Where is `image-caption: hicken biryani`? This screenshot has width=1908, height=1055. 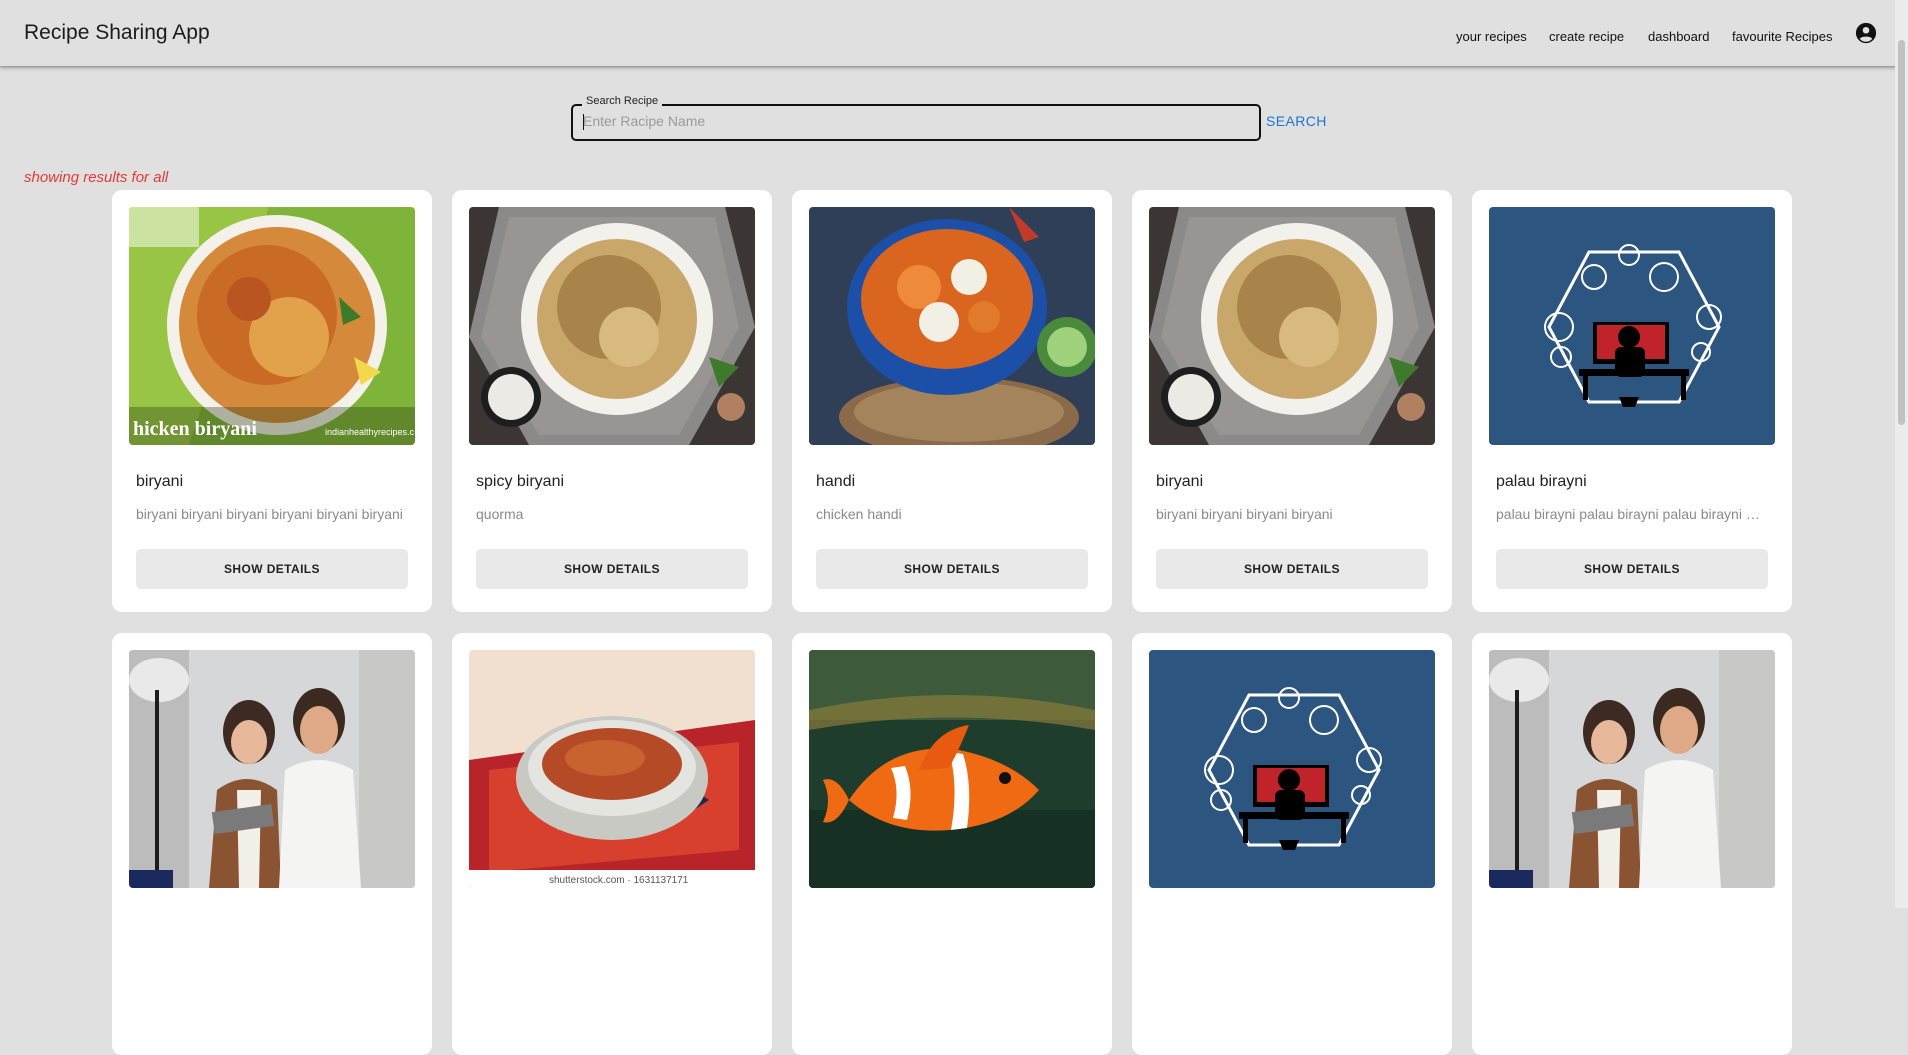 image-caption: hicken biryani is located at coordinates (195, 429).